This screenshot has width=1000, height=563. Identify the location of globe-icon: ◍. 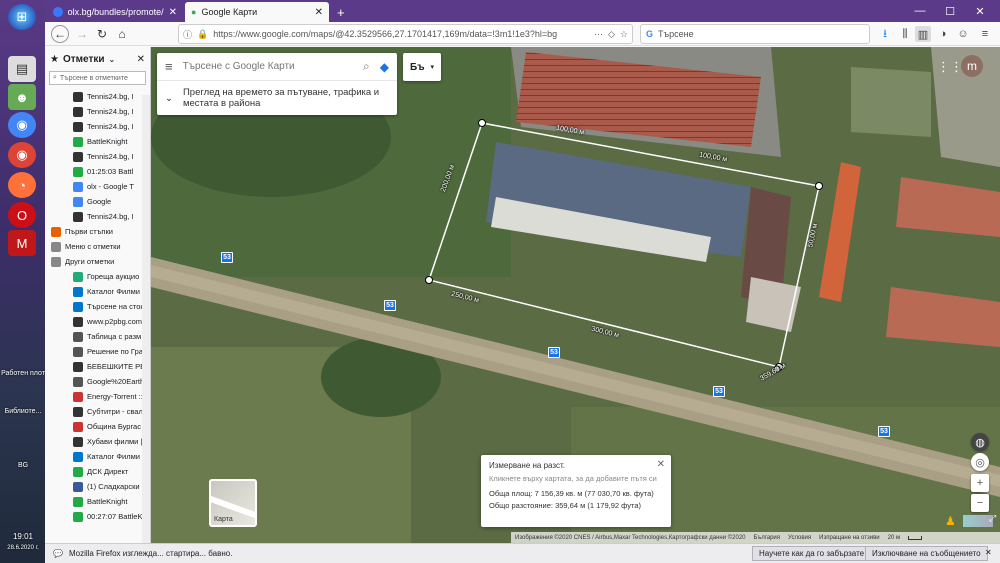
(980, 442).